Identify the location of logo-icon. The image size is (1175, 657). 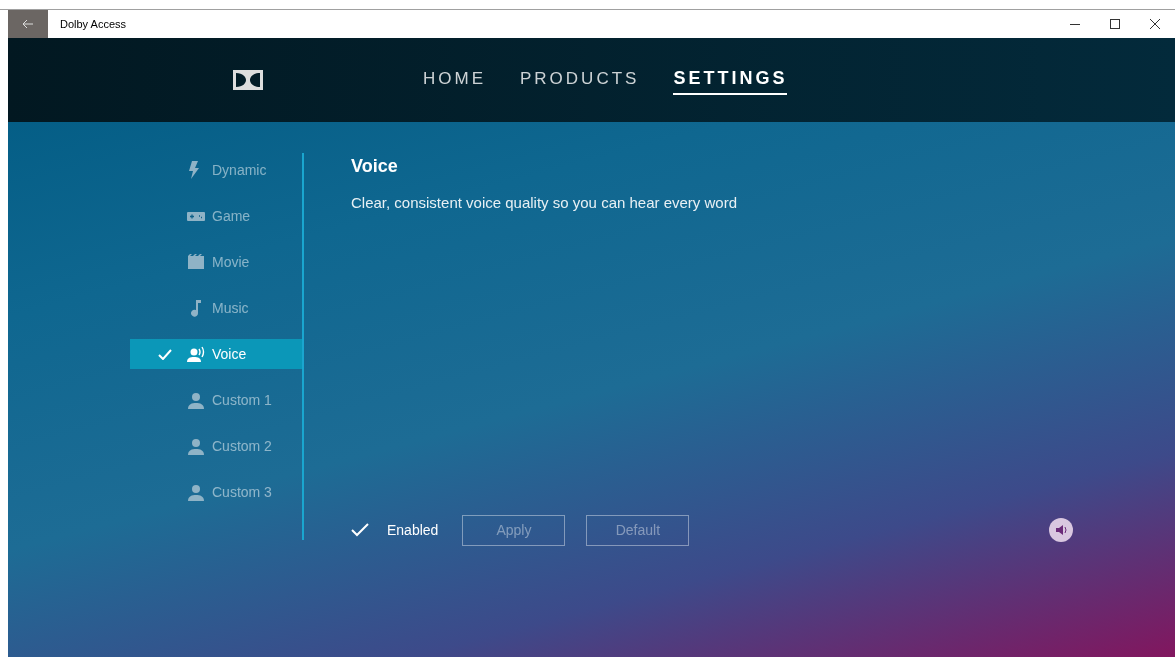
(248, 80).